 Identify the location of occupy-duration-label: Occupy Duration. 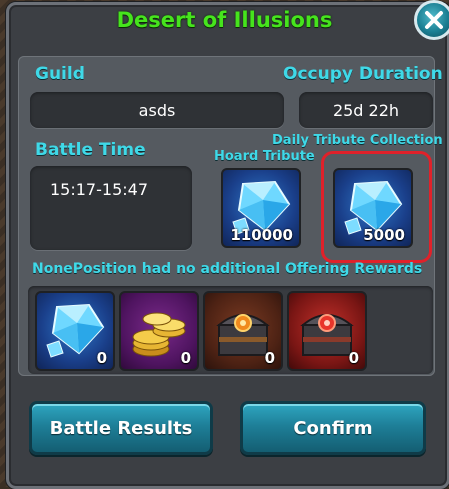
(363, 74).